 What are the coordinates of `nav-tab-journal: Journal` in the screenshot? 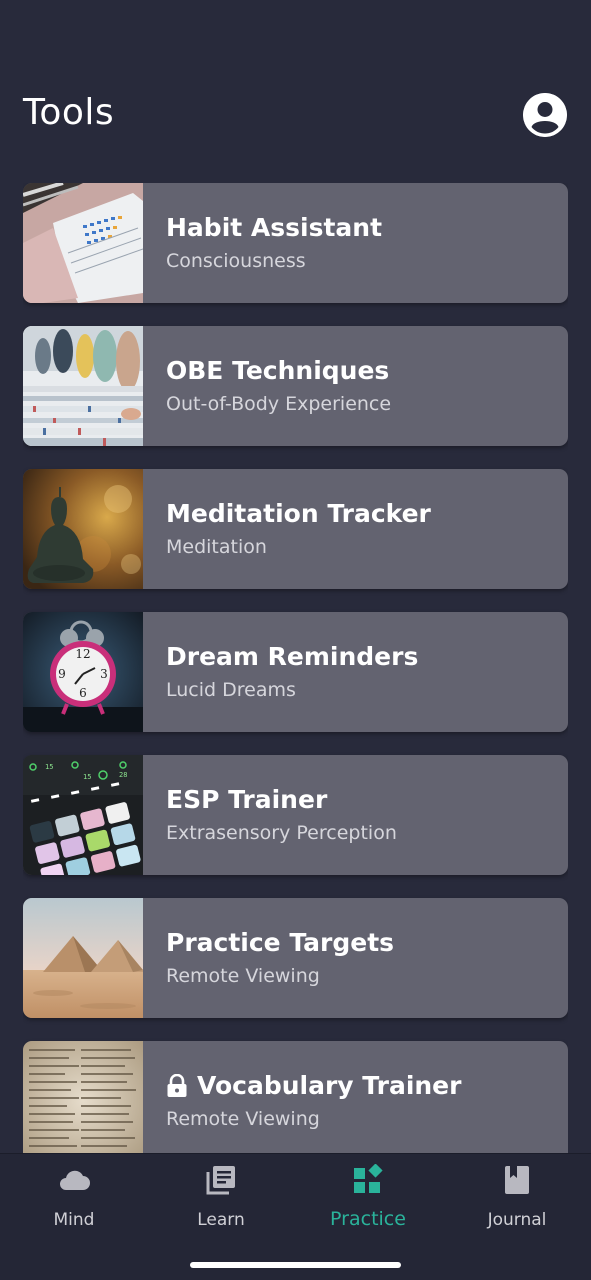 It's located at (517, 1197).